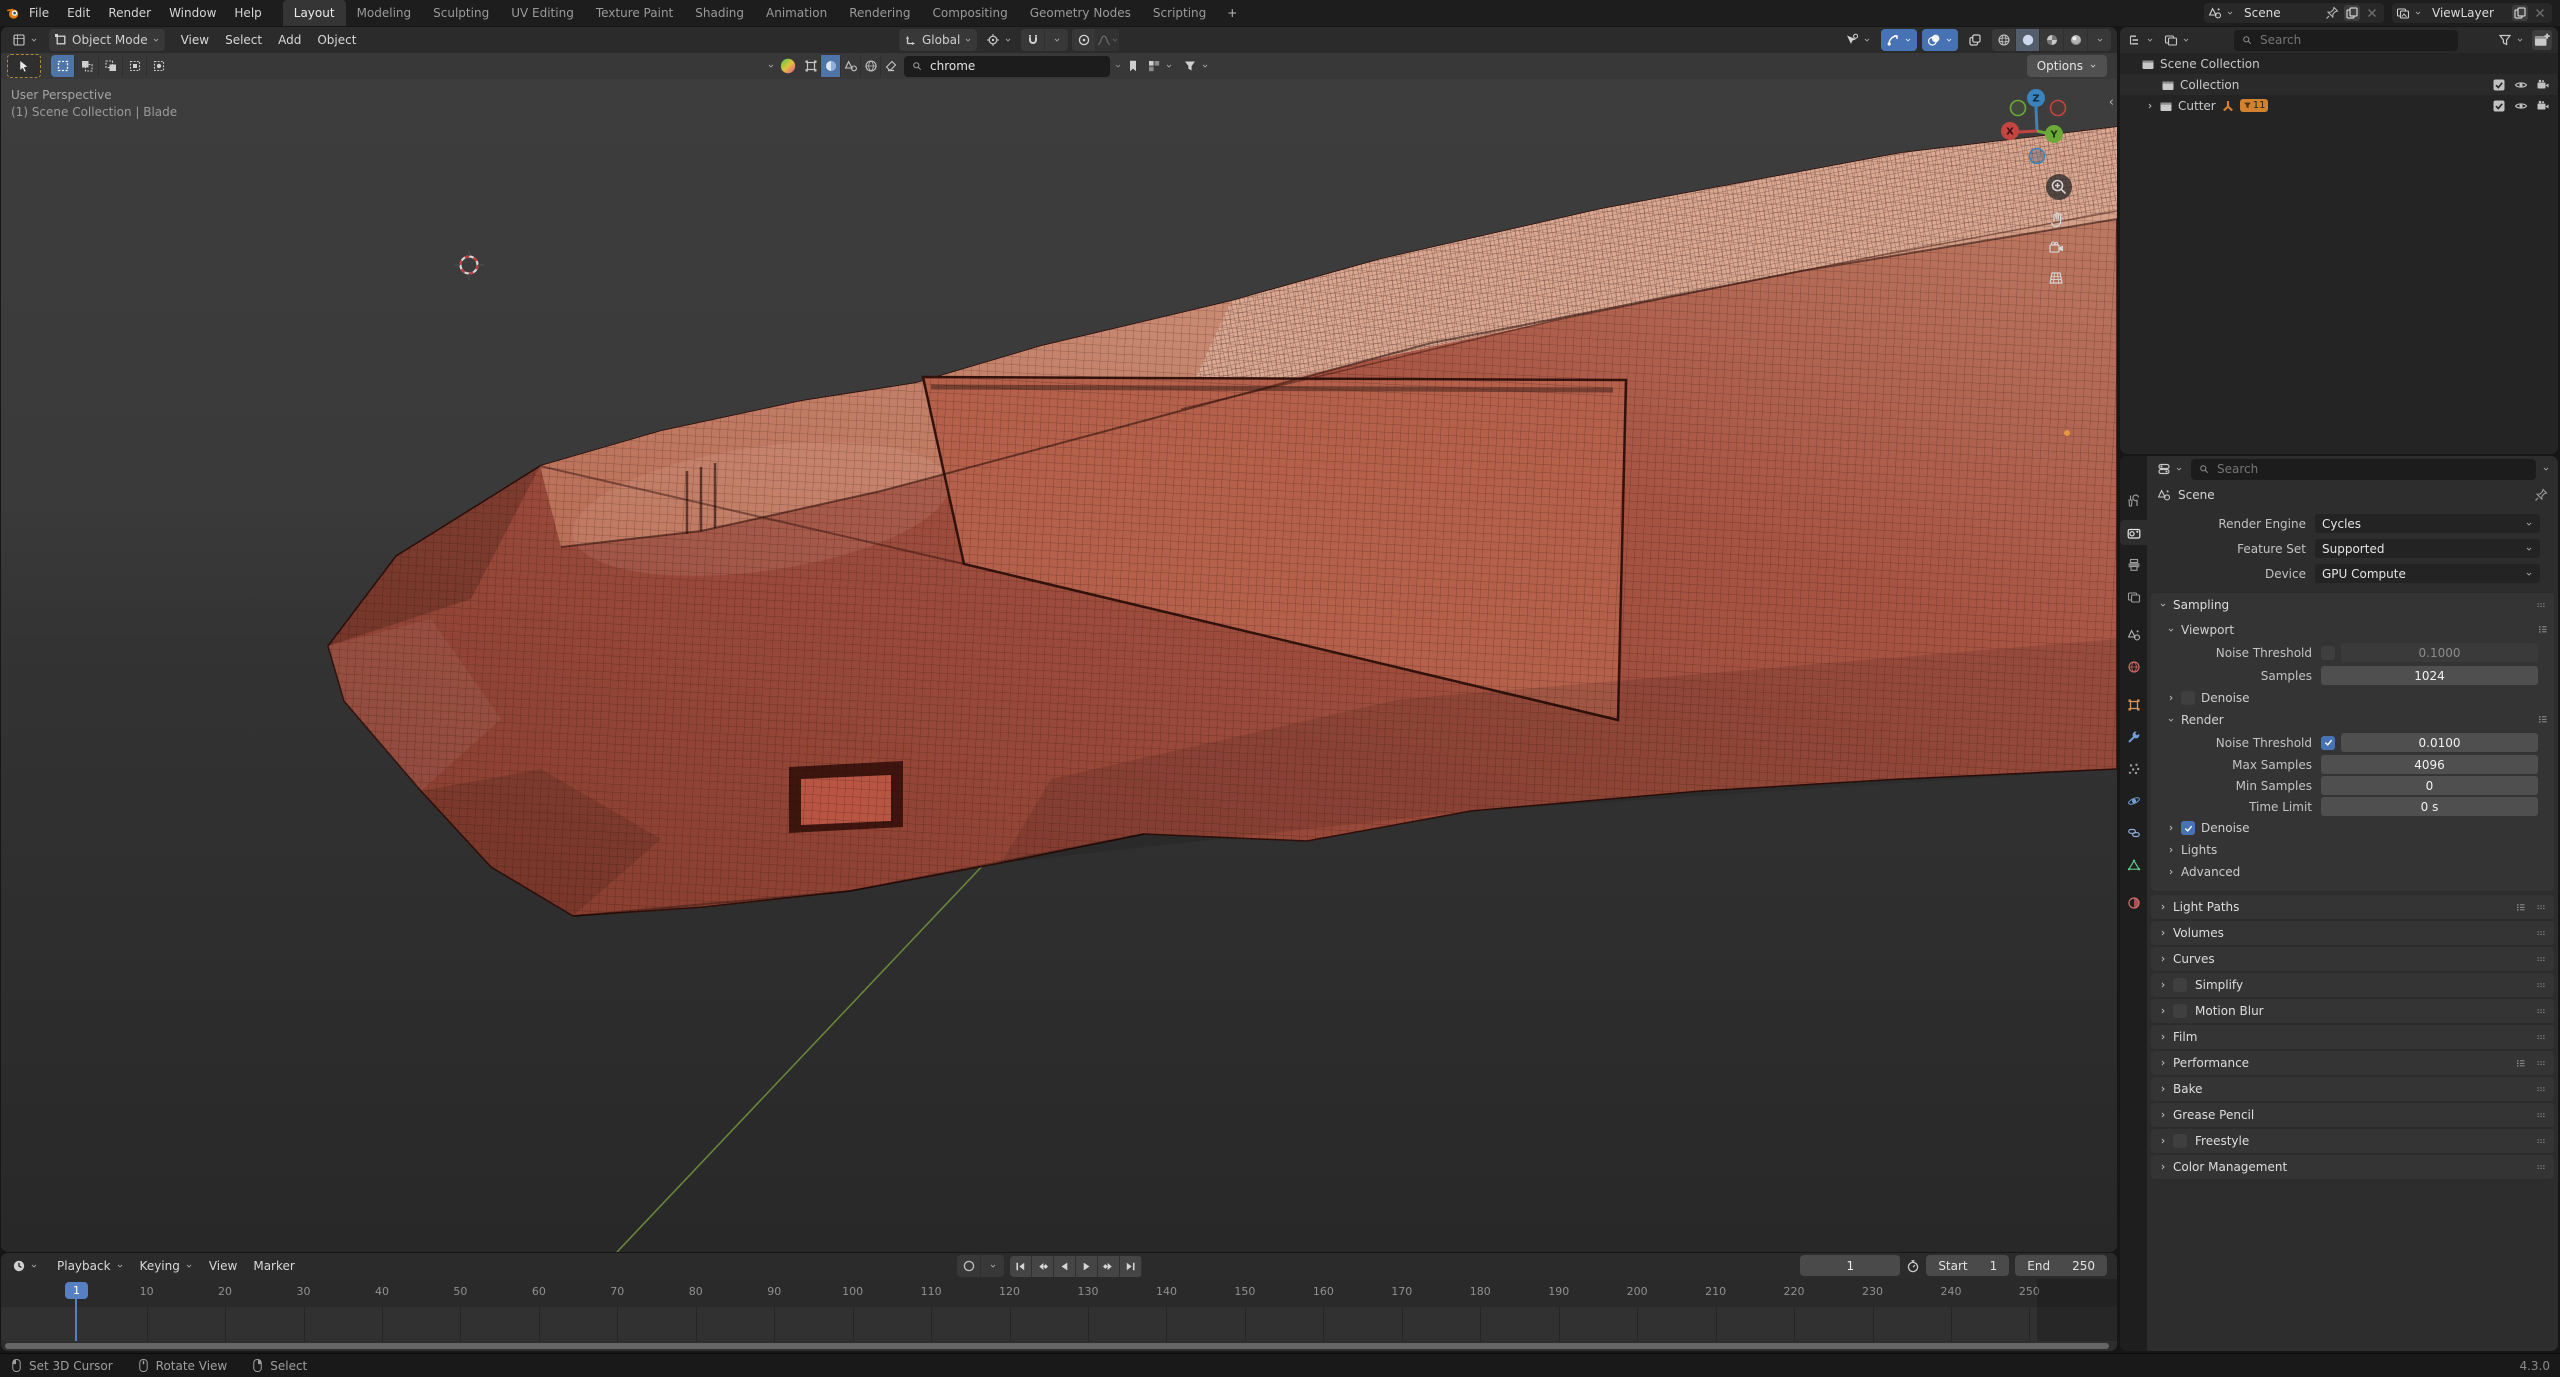  I want to click on value-time-limit: 0 s, so click(2429, 806).